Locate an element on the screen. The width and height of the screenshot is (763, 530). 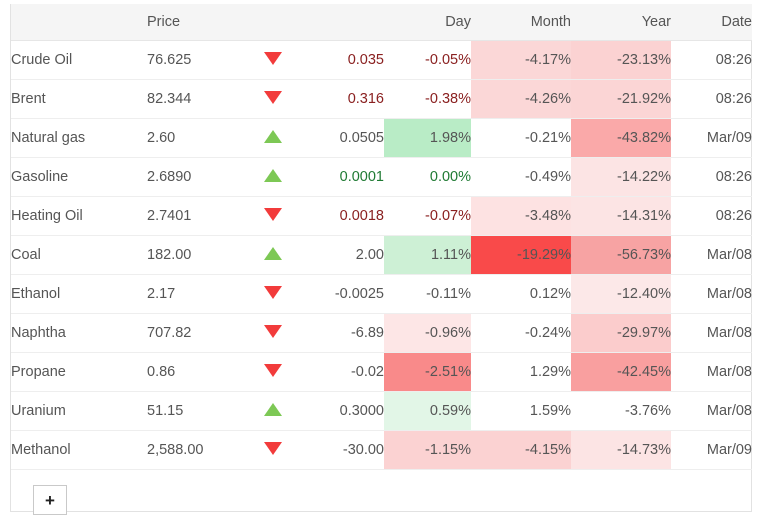
cell-change: -30.00 is located at coordinates (341, 450).